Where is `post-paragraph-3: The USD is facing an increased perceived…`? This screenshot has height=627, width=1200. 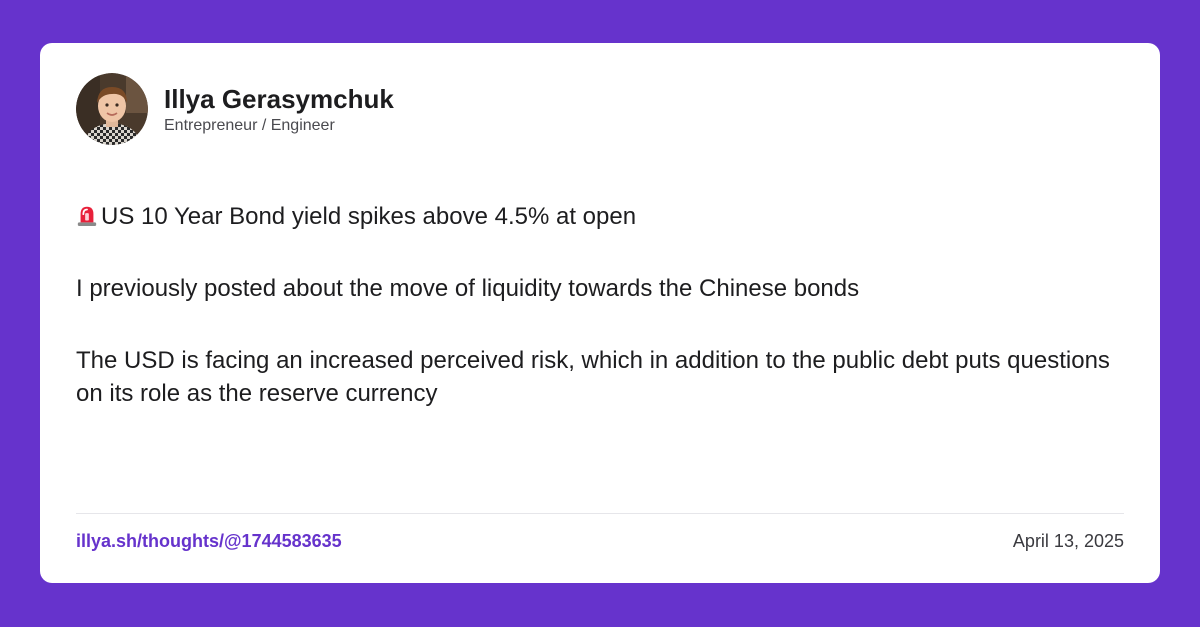
post-paragraph-3: The USD is facing an increased perceived… is located at coordinates (593, 377).